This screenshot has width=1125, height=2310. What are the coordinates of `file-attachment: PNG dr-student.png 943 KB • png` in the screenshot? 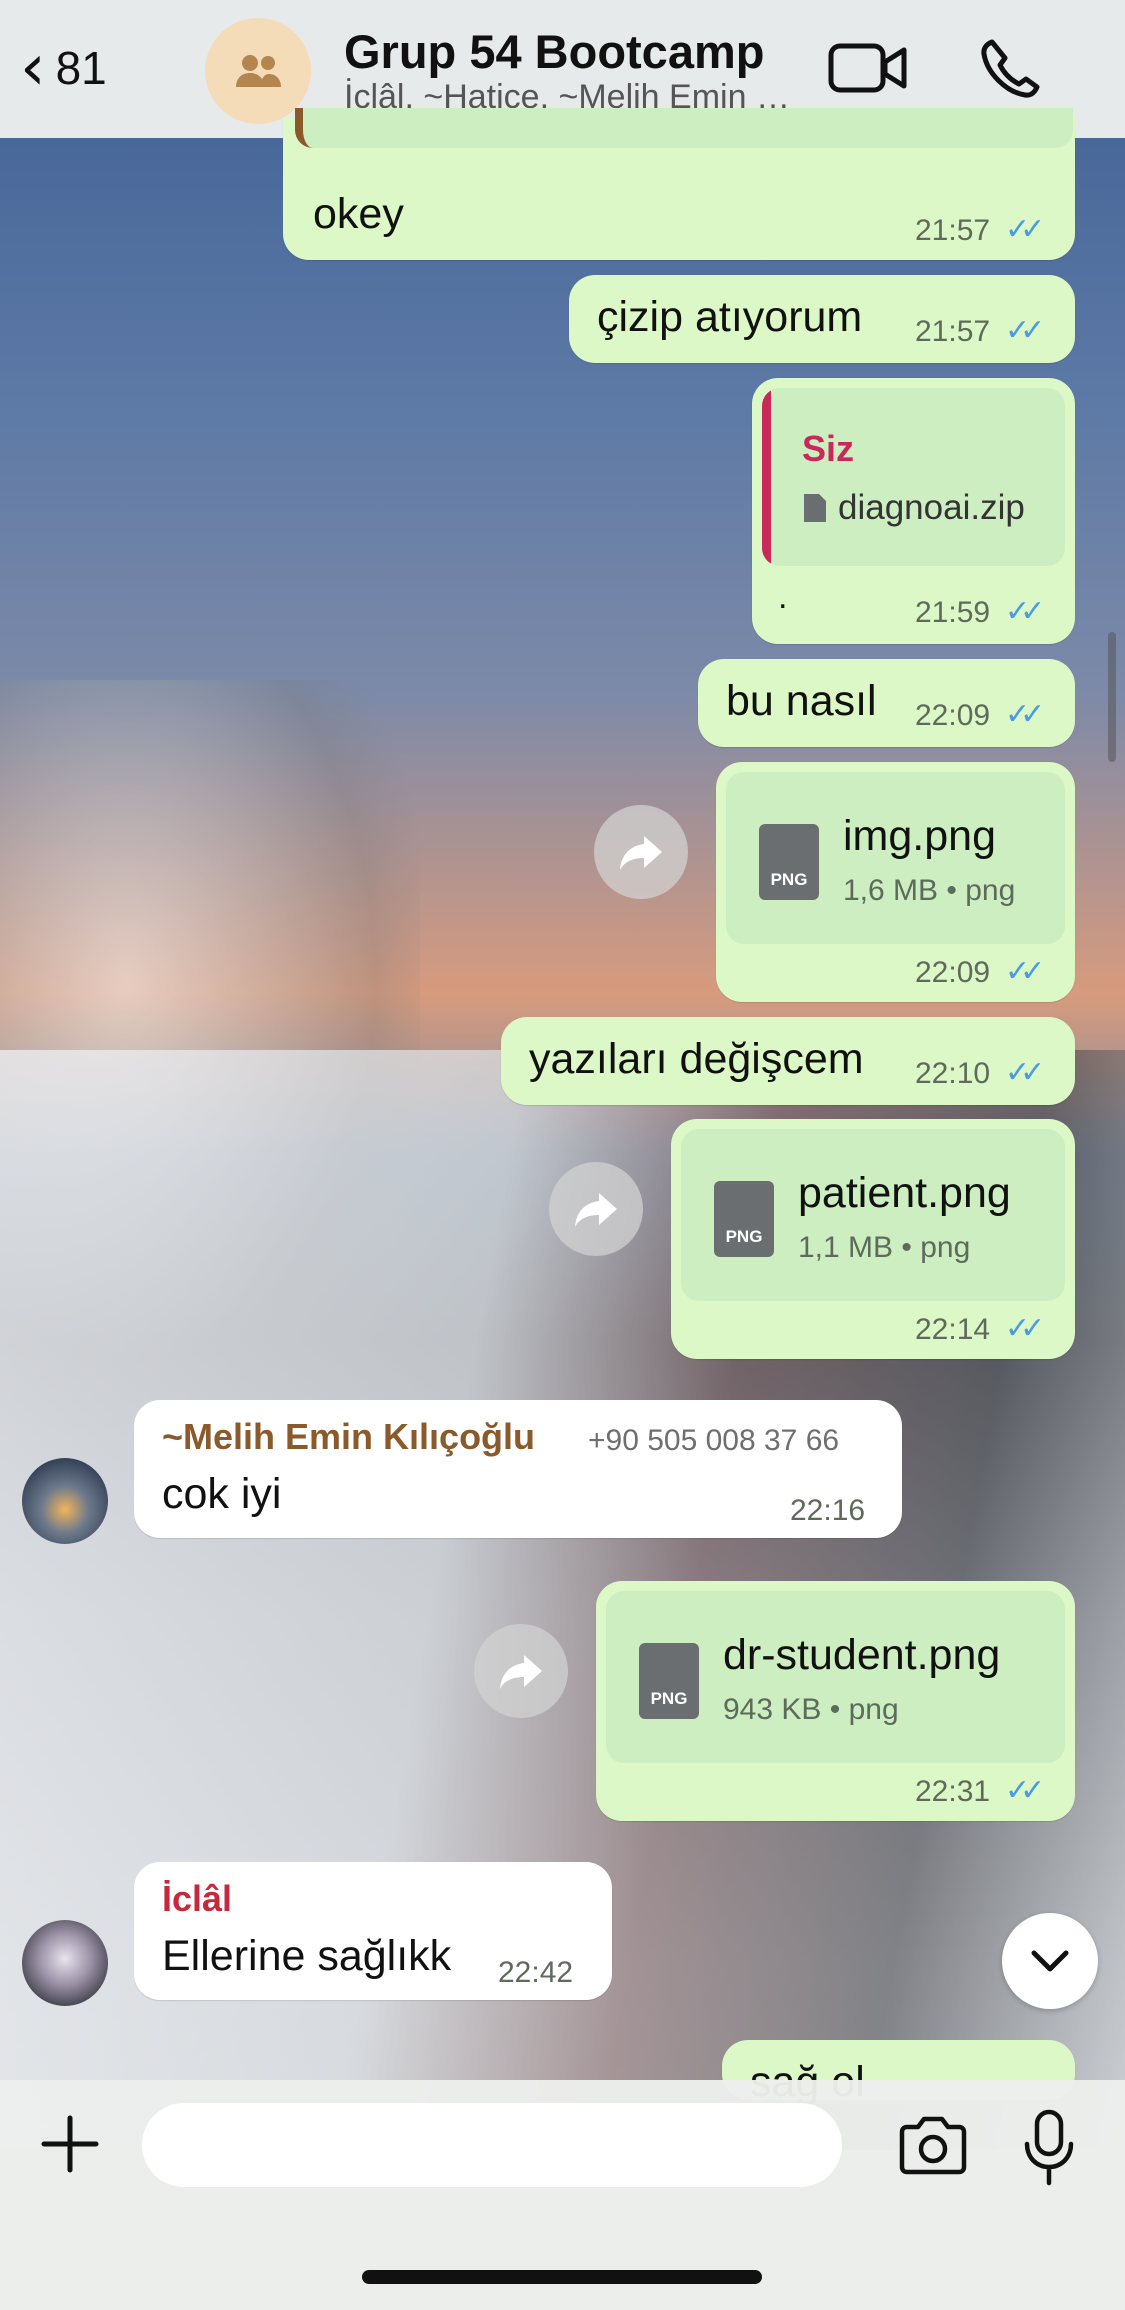 It's located at (835, 1677).